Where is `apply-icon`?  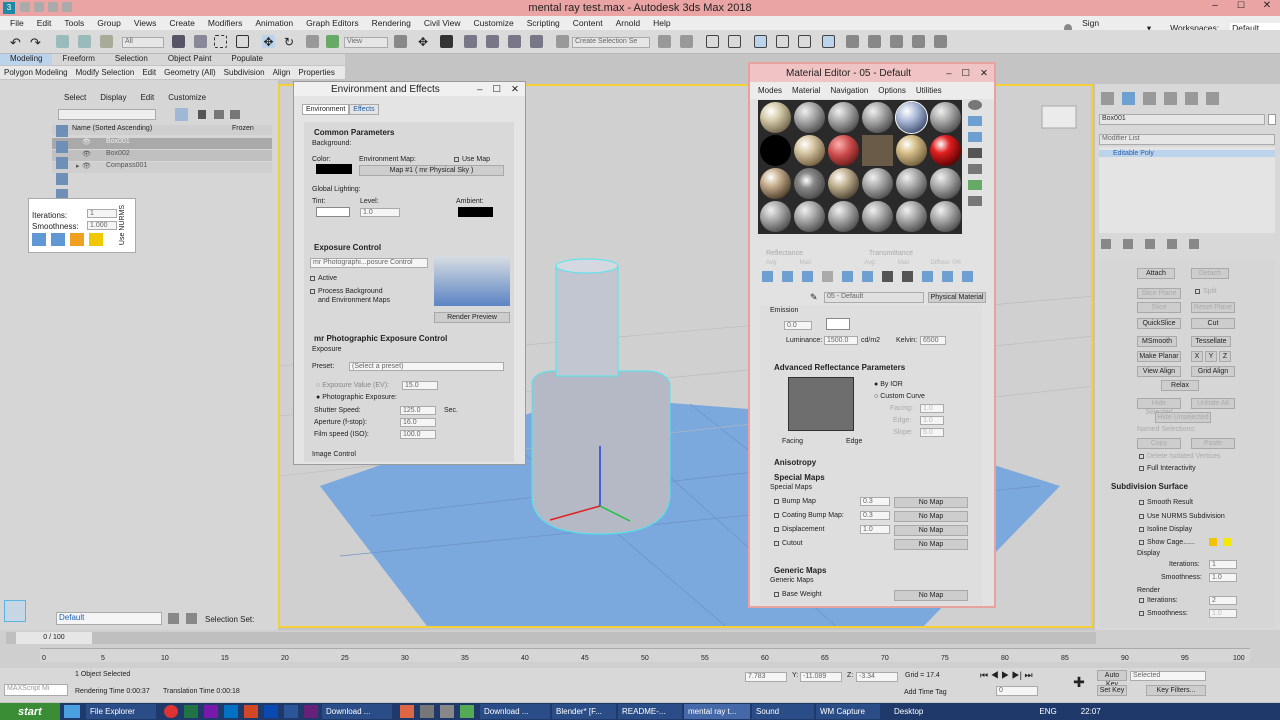 apply-icon is located at coordinates (58, 239).